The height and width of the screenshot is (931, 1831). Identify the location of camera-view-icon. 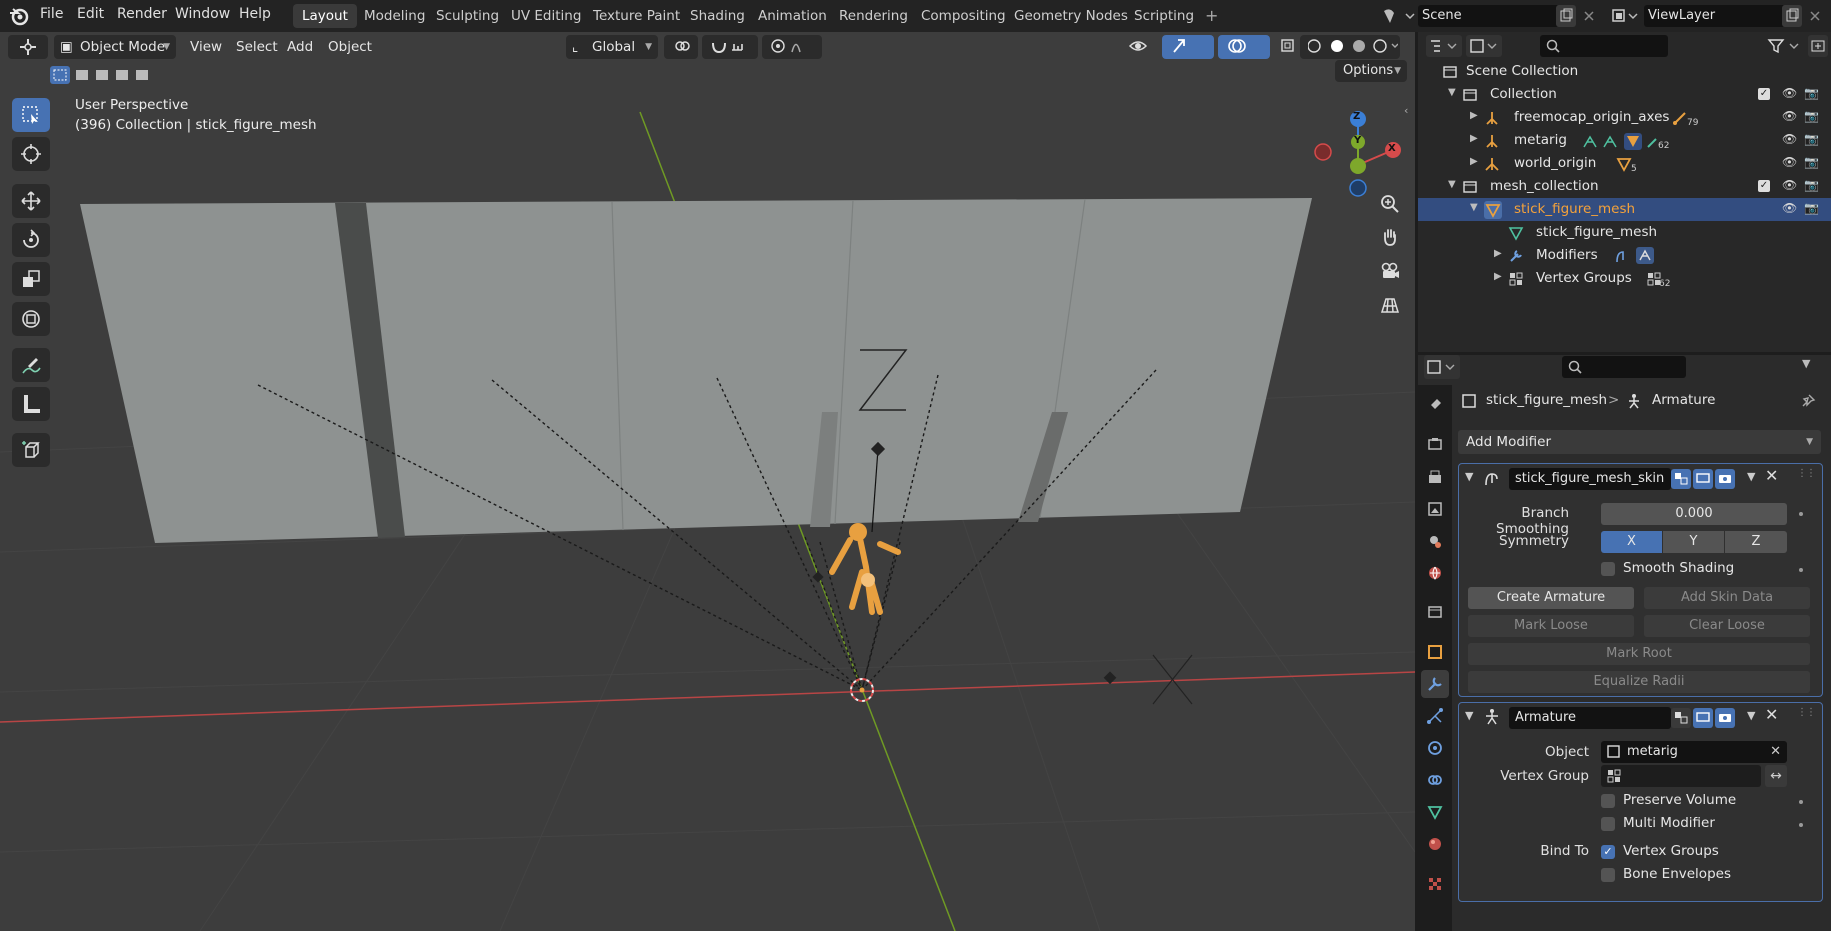
(1390, 271).